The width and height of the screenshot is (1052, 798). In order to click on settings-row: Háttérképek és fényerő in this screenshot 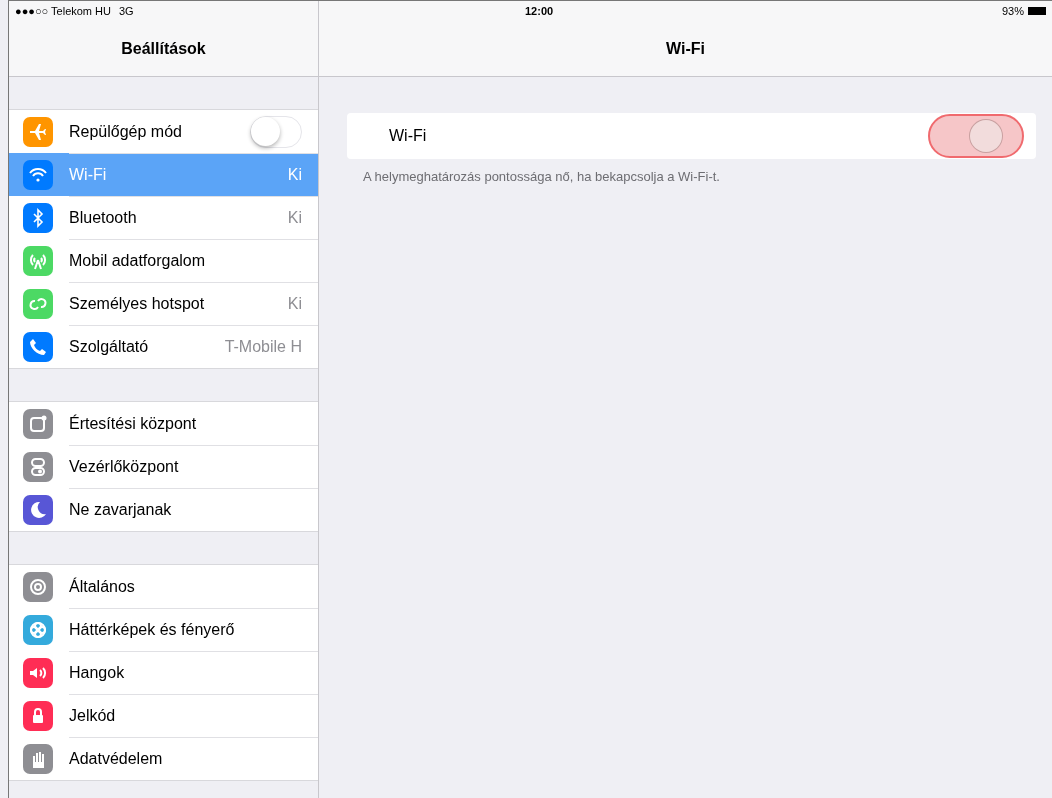, I will do `click(163, 629)`.